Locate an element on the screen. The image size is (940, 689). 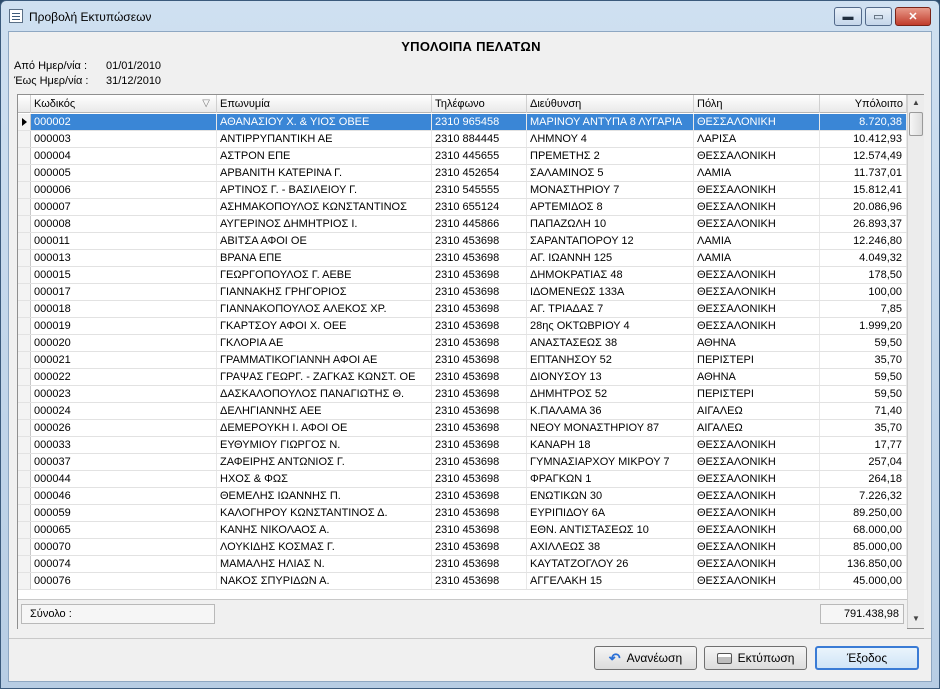
cell-address: ΑΓΓΕΛΑΚΗ 15 is located at coordinates (610, 581).